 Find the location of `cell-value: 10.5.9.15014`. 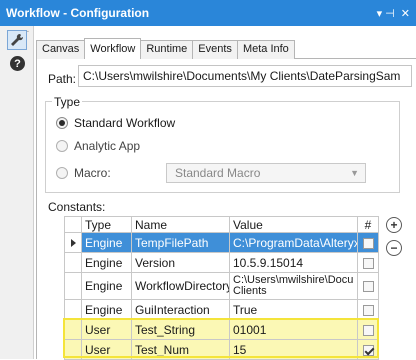

cell-value: 10.5.9.15014 is located at coordinates (293, 262).